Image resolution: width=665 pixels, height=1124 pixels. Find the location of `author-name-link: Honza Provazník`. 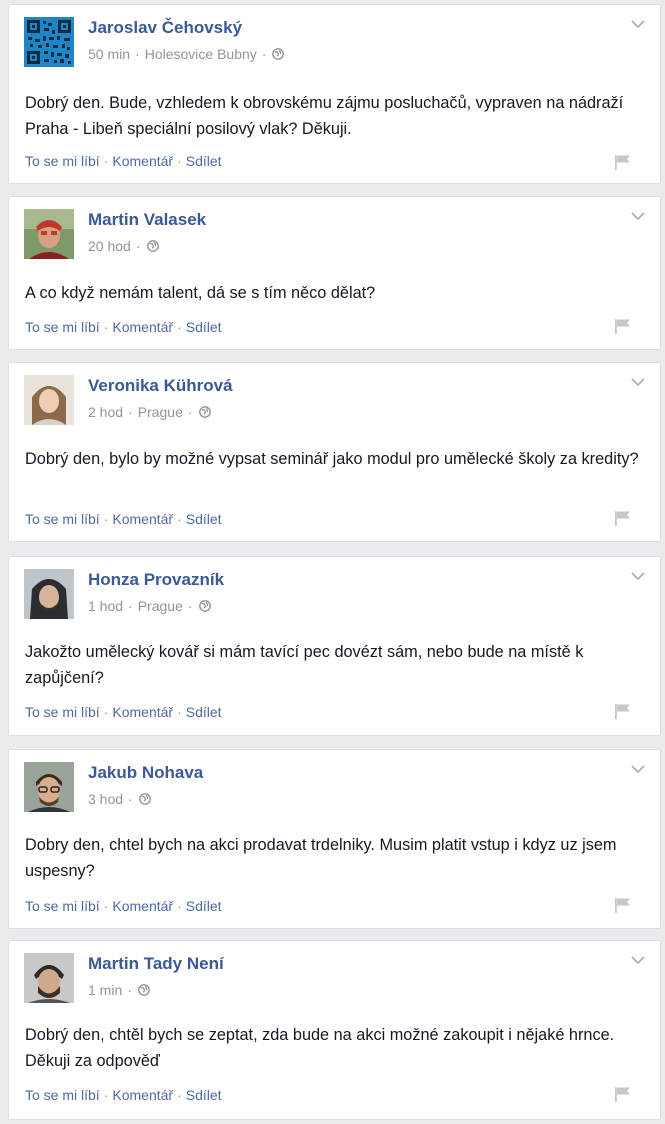

author-name-link: Honza Provazník is located at coordinates (156, 580).